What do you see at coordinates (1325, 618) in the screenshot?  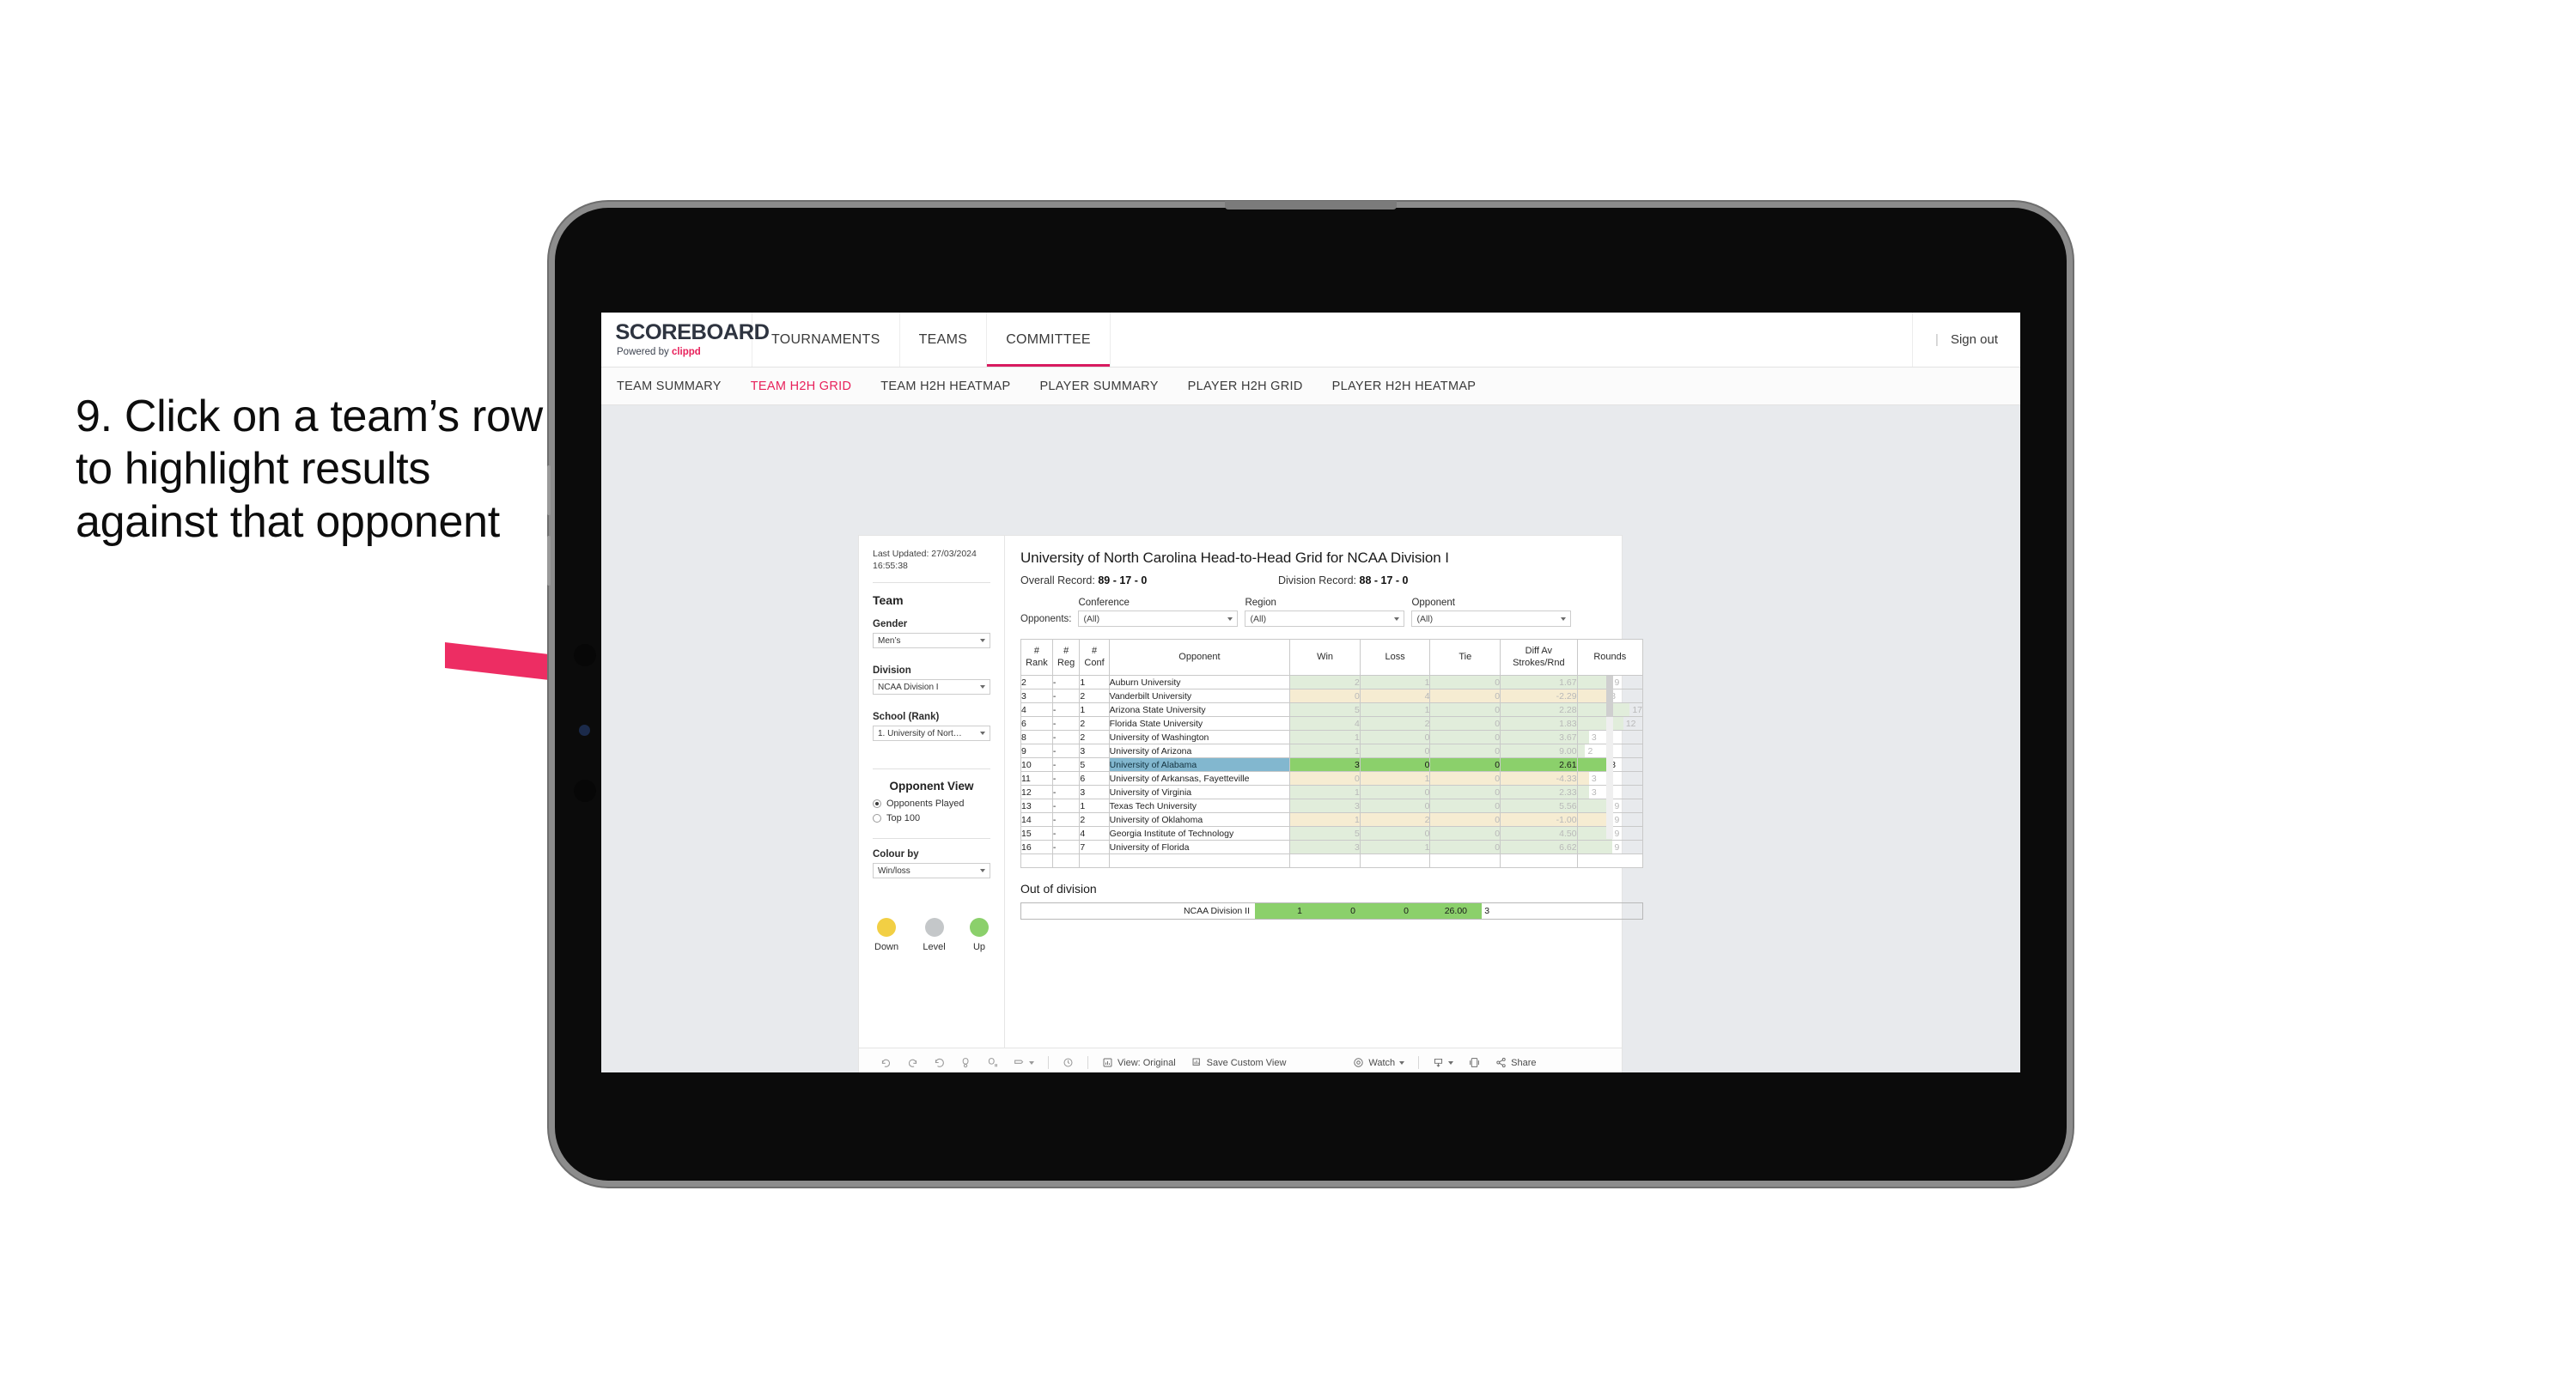 I see `region-select: (All)` at bounding box center [1325, 618].